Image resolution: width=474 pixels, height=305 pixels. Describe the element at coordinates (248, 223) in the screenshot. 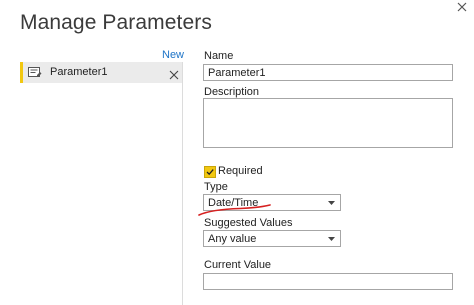

I see `suggested-values-label: Suggested Values` at that location.